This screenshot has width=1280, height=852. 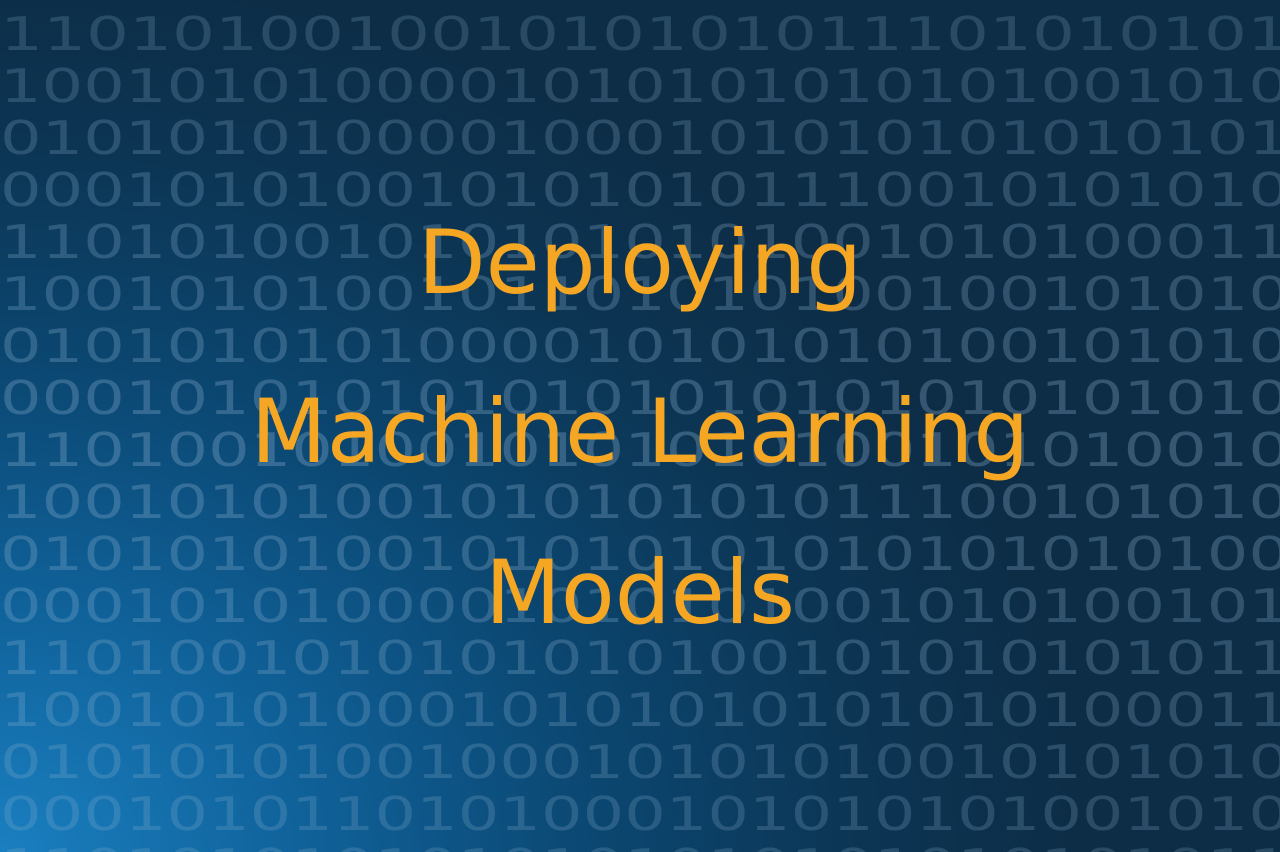 What do you see at coordinates (640, 431) in the screenshot?
I see `headline-line-machine-learning: Machine Learning` at bounding box center [640, 431].